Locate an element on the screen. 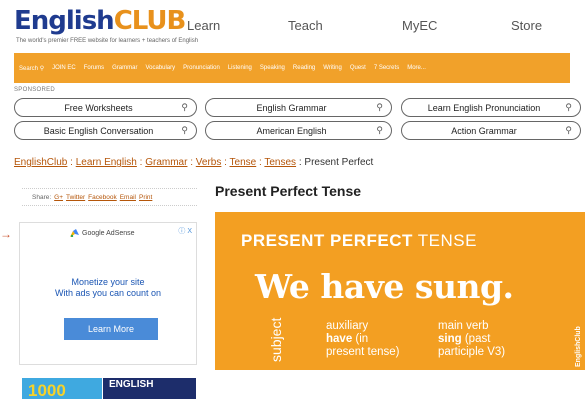 The height and width of the screenshot is (399, 585). nav-learn: Learn is located at coordinates (203, 25).